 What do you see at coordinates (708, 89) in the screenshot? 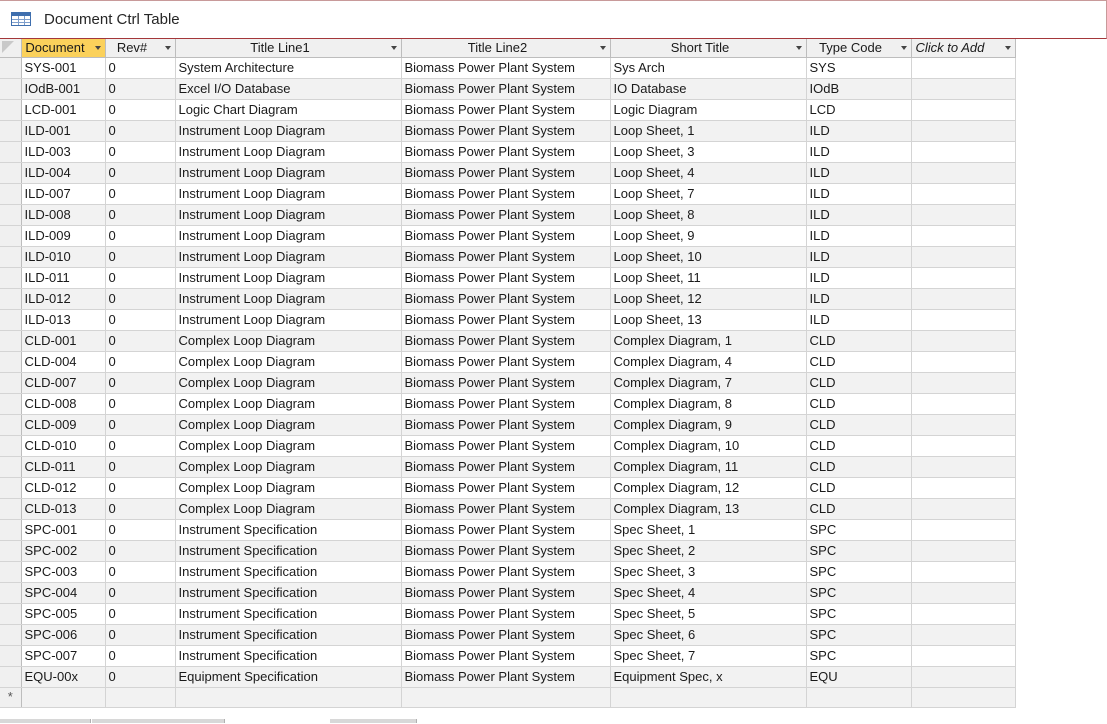
I see `cell-short-title: IO Database` at bounding box center [708, 89].